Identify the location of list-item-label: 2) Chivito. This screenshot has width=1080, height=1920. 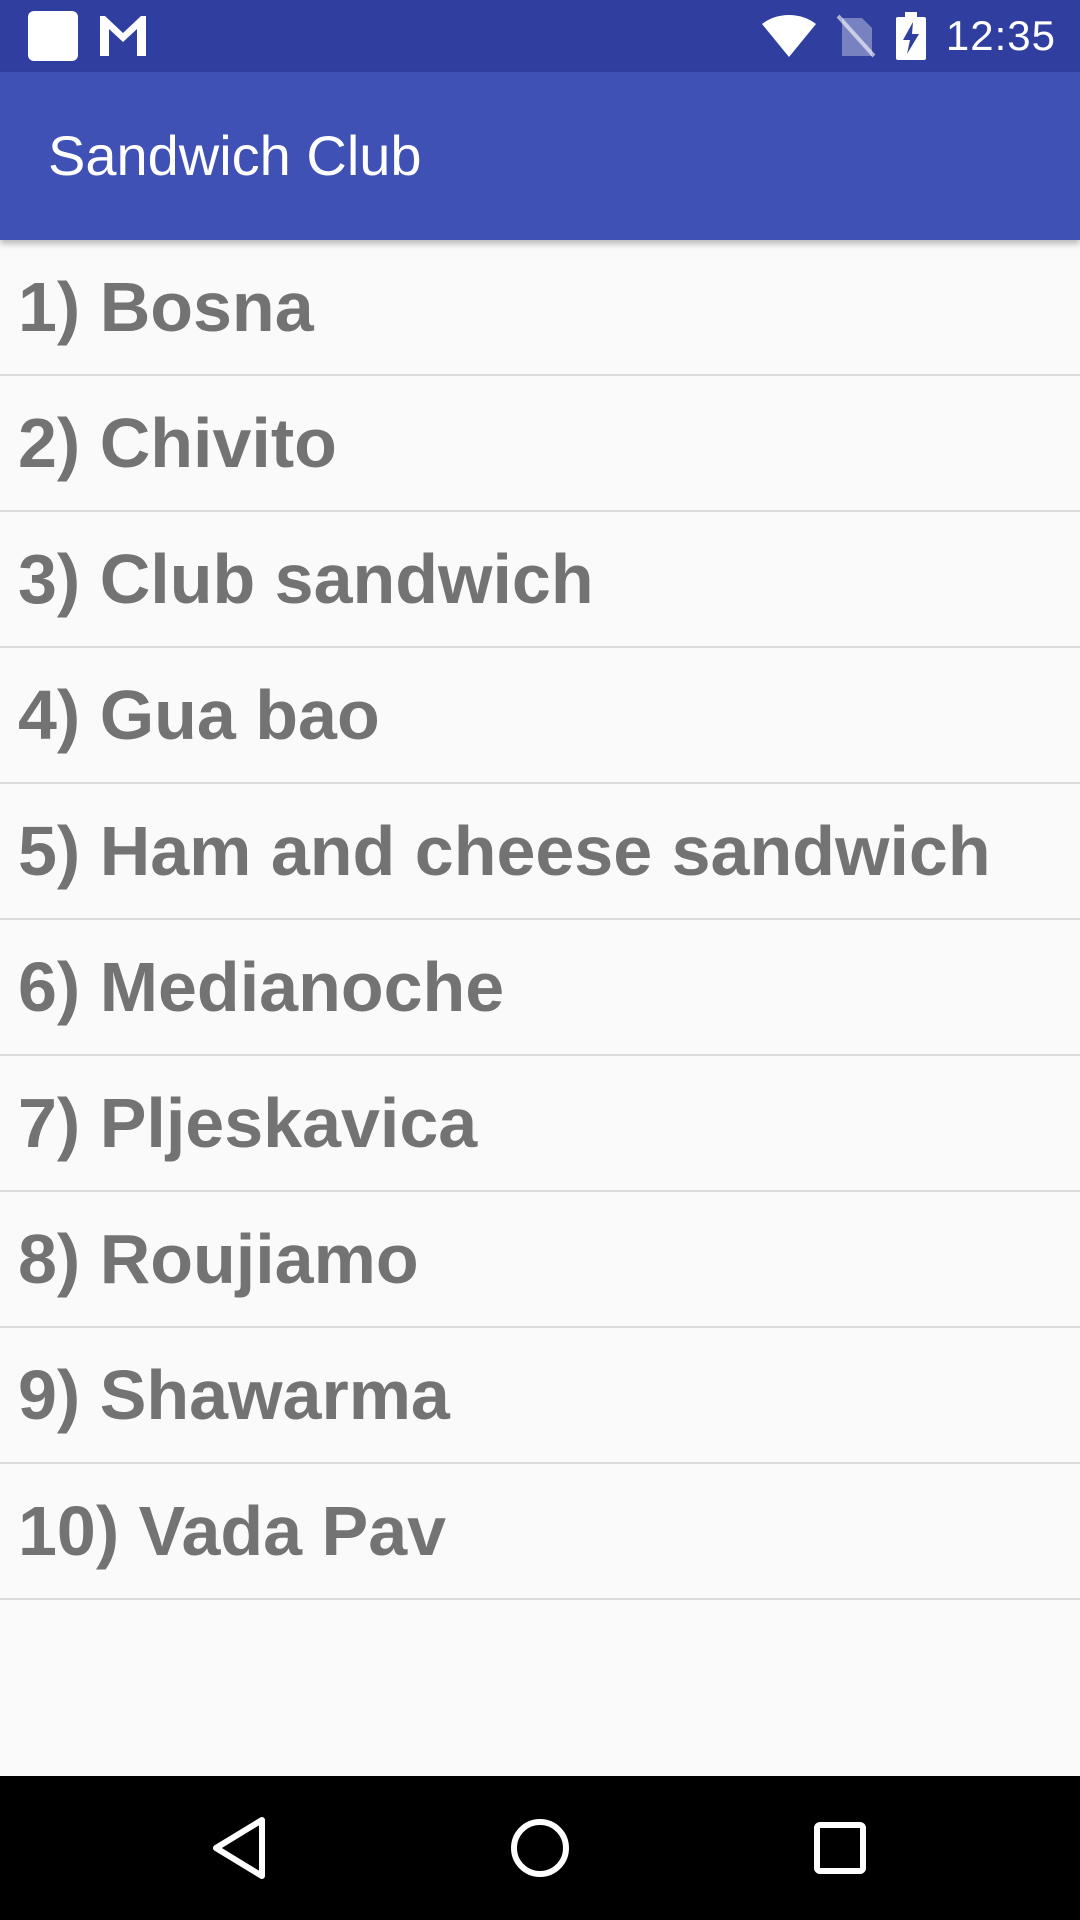
(177, 443).